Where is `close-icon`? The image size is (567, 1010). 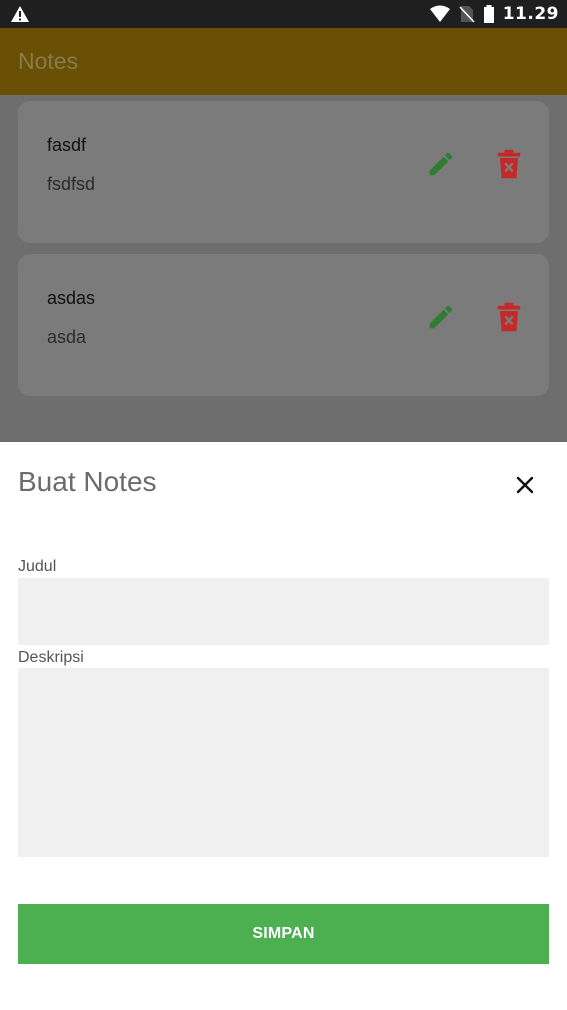
close-icon is located at coordinates (525, 485).